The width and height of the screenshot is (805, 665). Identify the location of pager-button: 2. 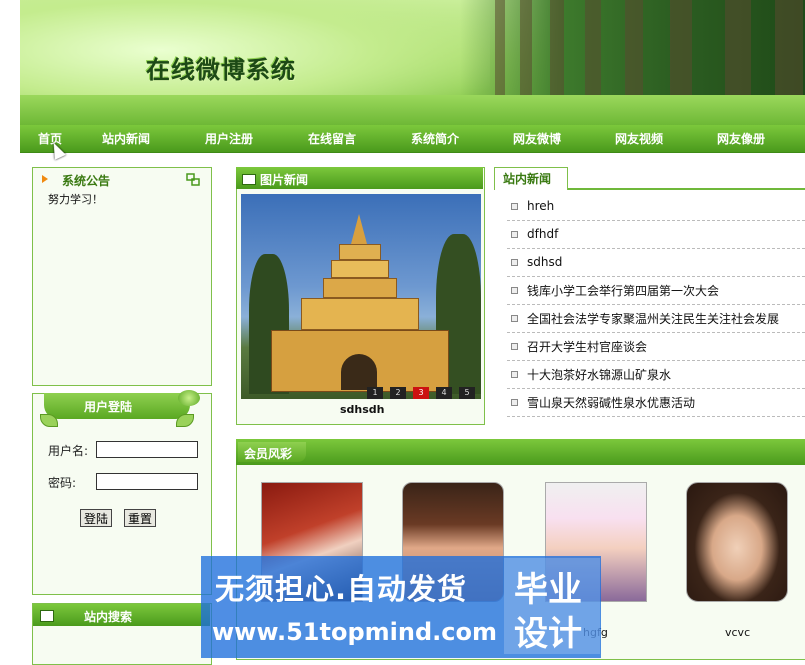
(398, 393).